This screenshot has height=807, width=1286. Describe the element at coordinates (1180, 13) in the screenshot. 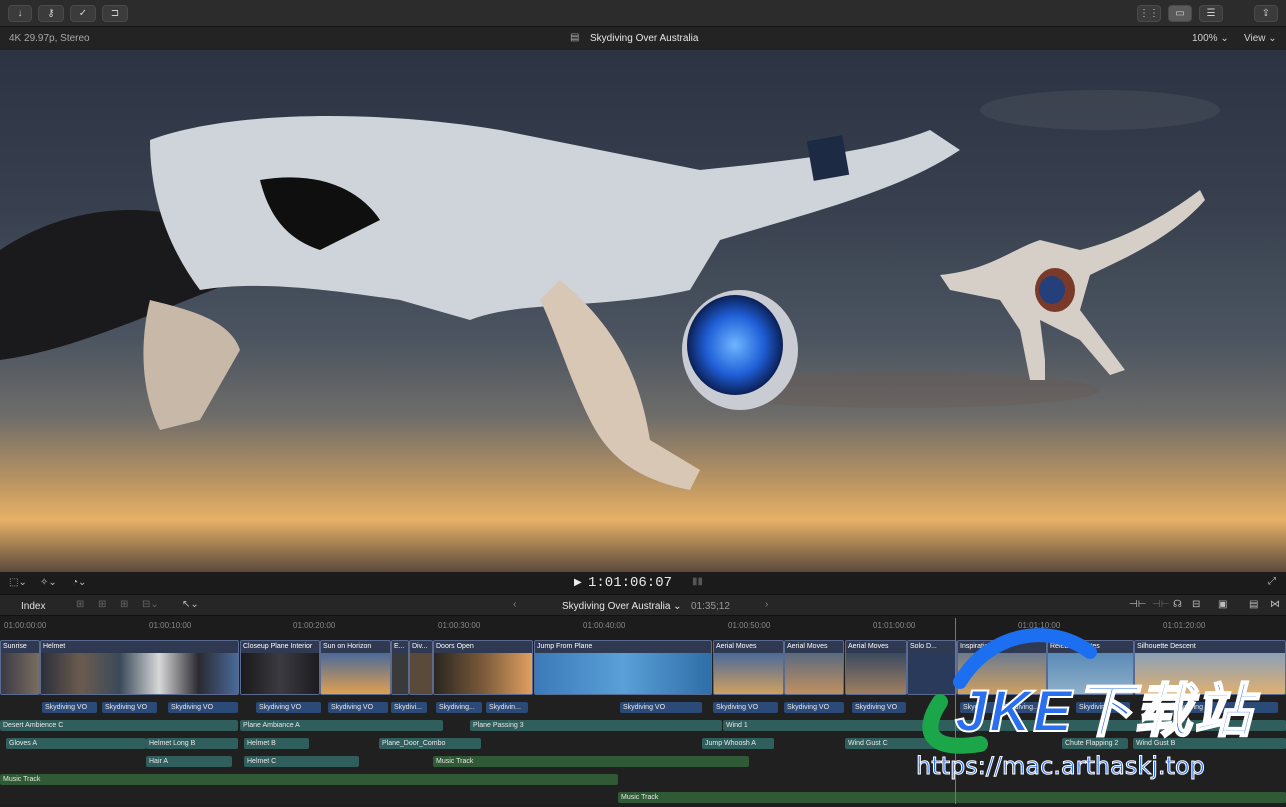

I see `timeline-view-icon: ▭` at that location.